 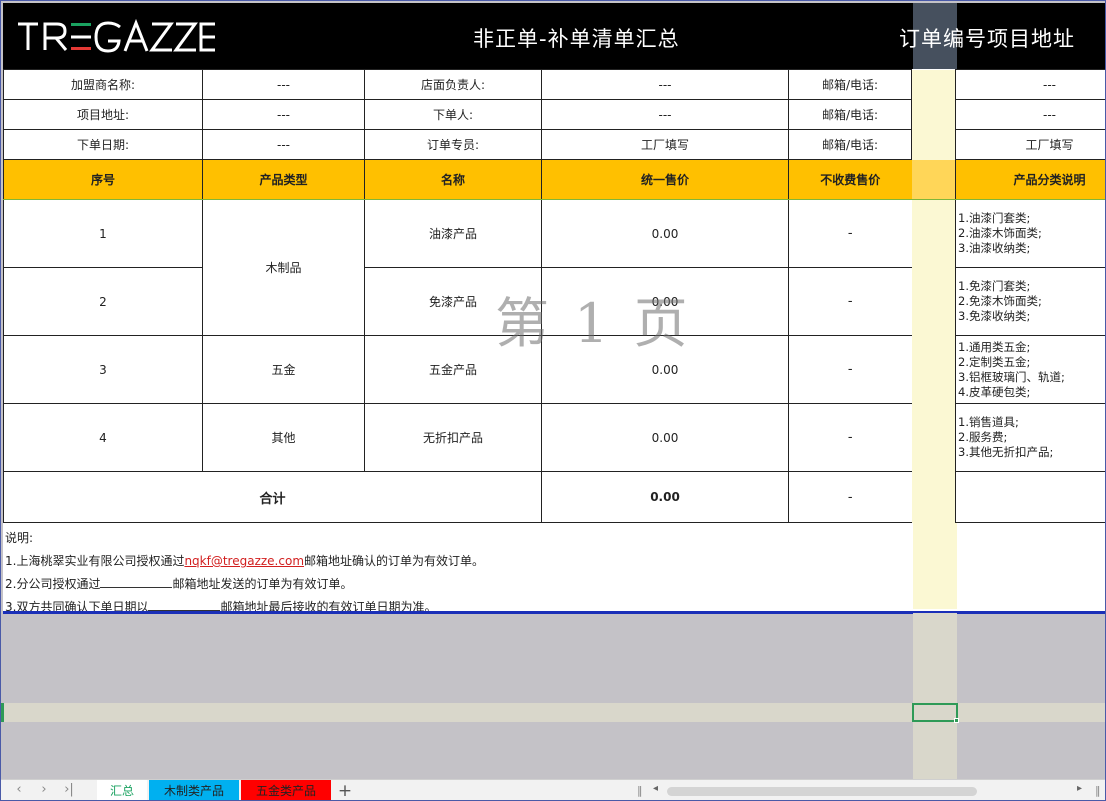 I want to click on order-title: 订单编号项目地址, so click(x=987, y=39).